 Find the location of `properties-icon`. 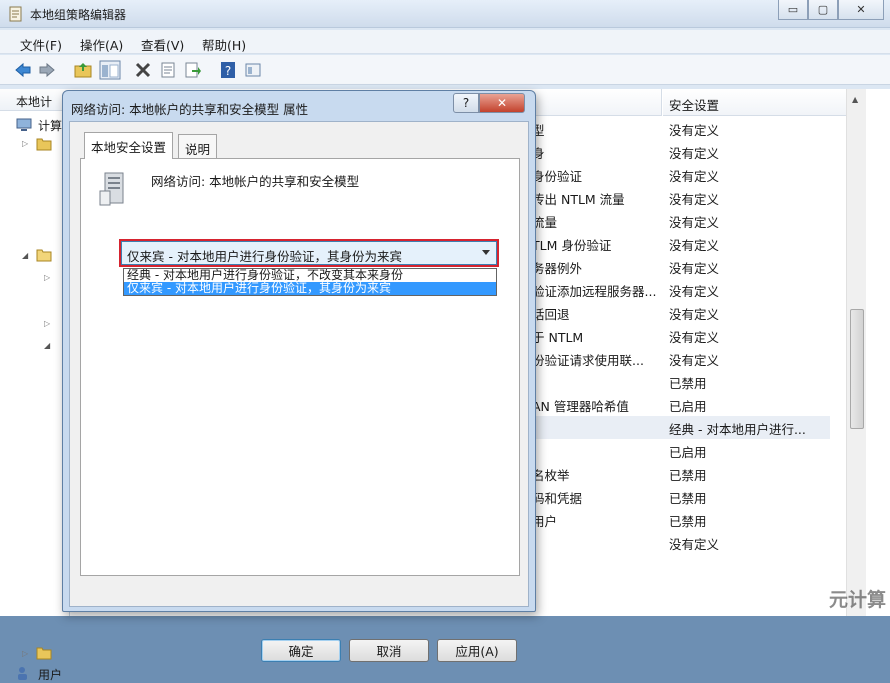

properties-icon is located at coordinates (168, 70).